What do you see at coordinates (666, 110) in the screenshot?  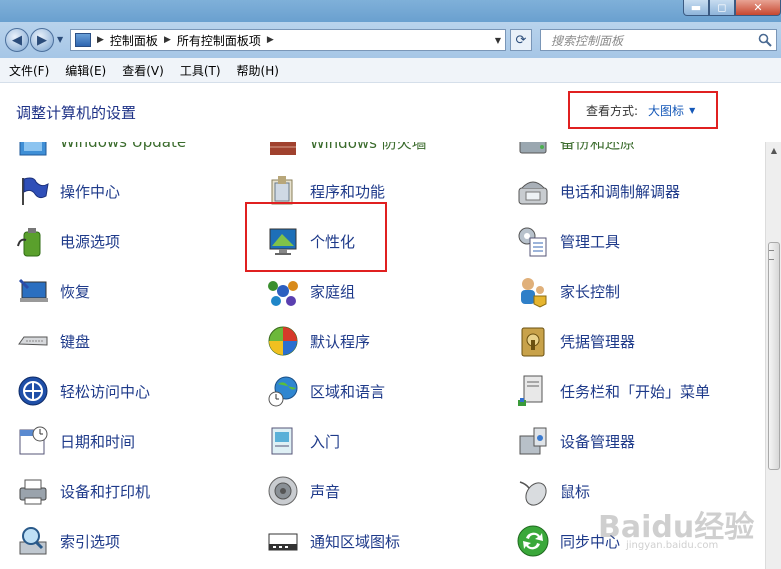 I see `view-by-dropdown: 大图标` at bounding box center [666, 110].